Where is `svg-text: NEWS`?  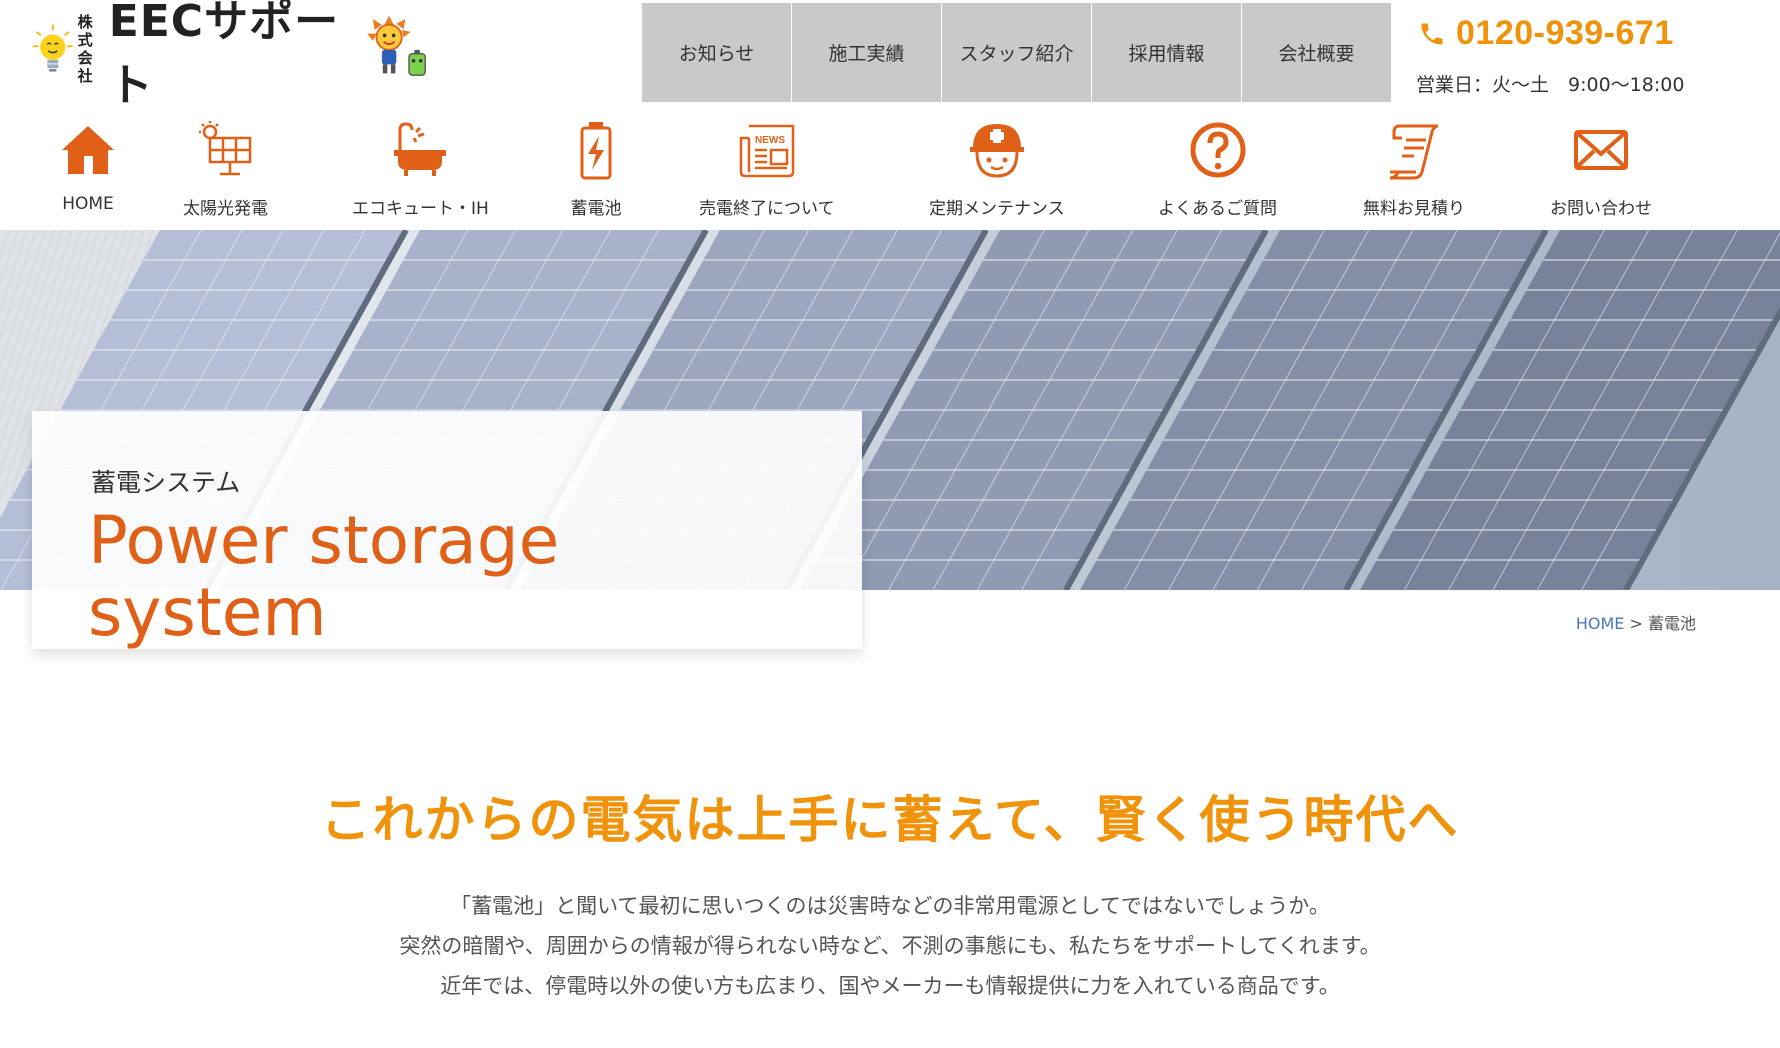
svg-text: NEWS is located at coordinates (770, 140).